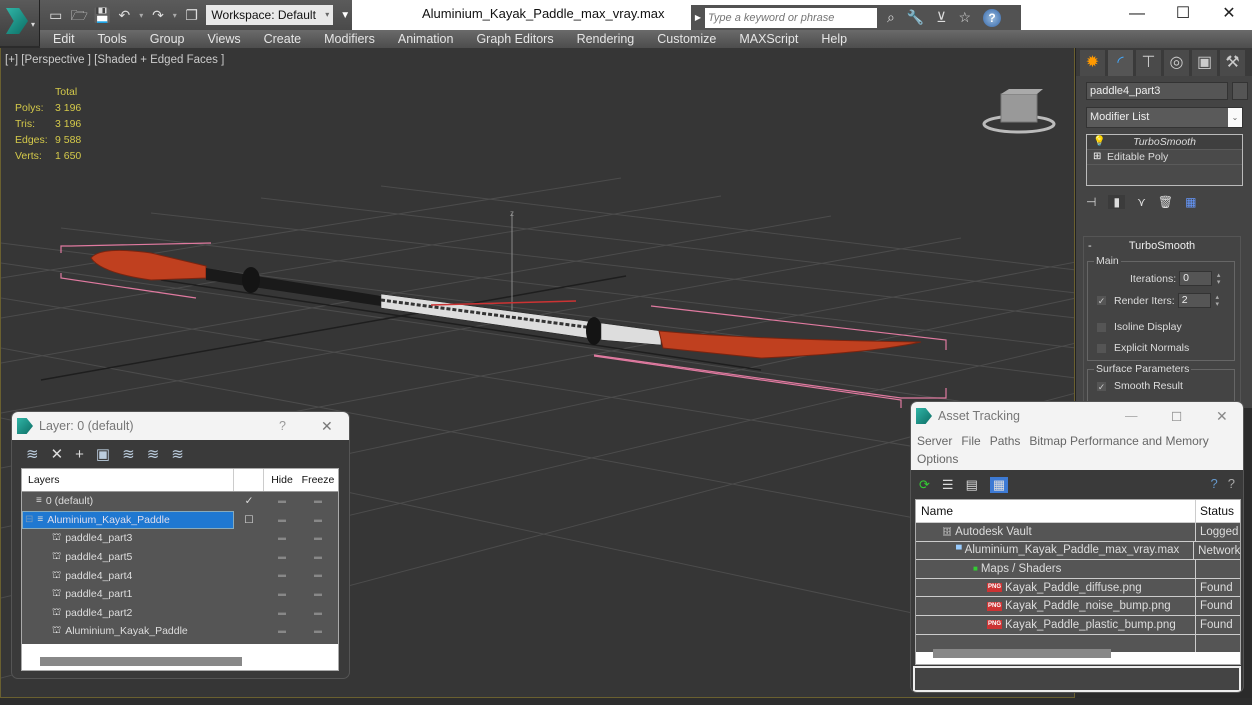  Describe the element at coordinates (834, 39) in the screenshot. I see `menu-help: Help` at that location.